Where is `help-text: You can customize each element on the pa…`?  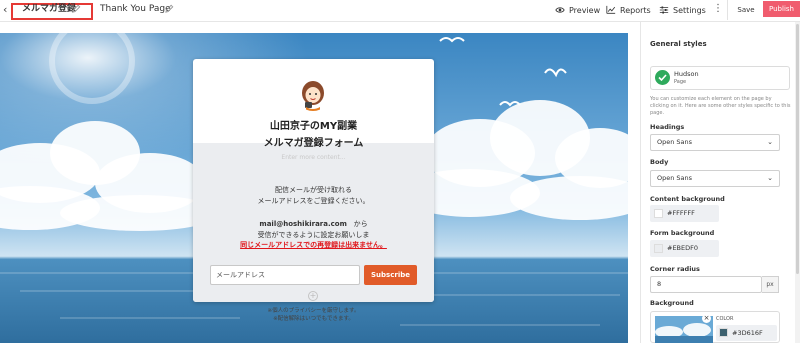 help-text: You can customize each element on the pa… is located at coordinates (720, 106).